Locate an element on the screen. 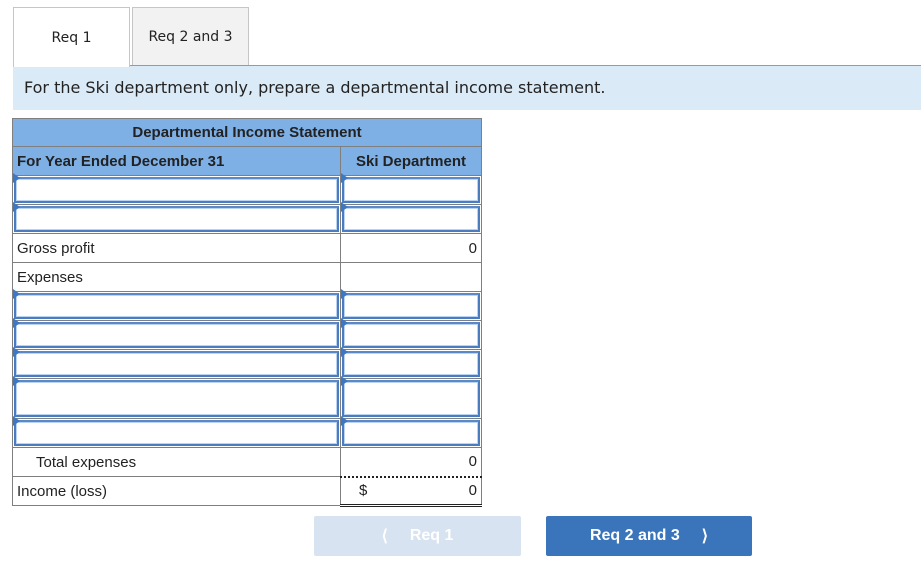 The image size is (921, 573). gross-profit-label: Gross profit is located at coordinates (176, 248).